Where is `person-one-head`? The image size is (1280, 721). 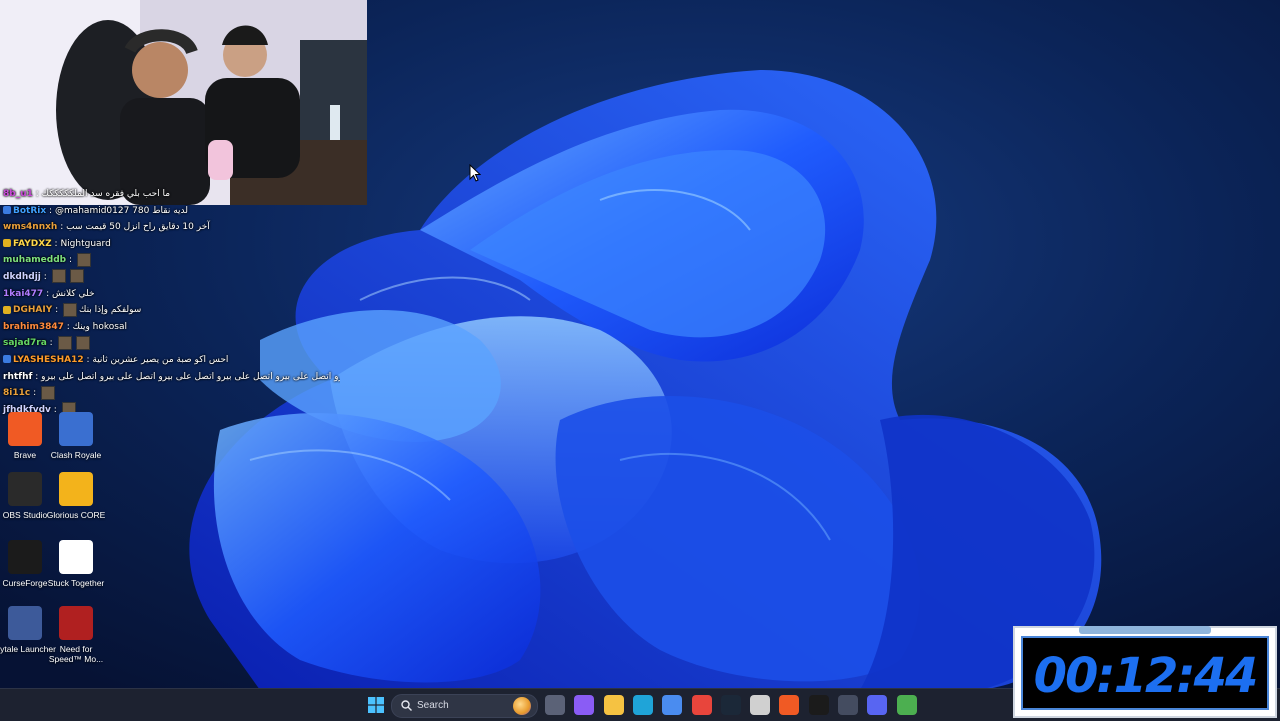 person-one-head is located at coordinates (160, 70).